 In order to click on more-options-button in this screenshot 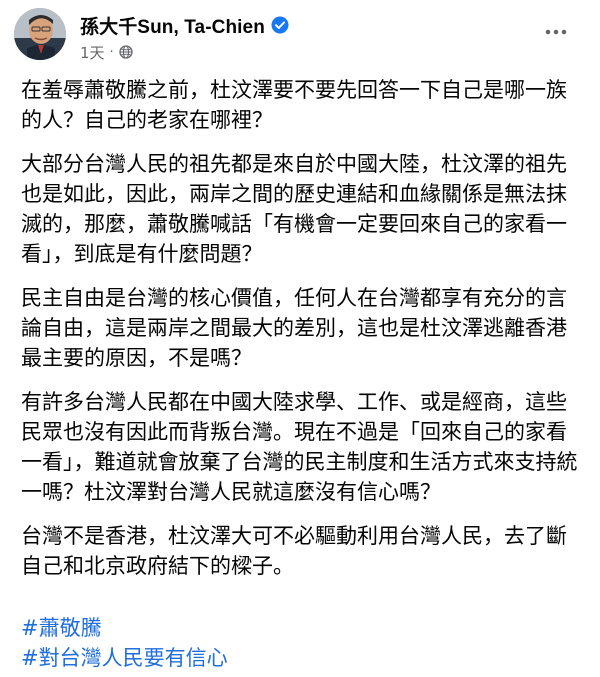, I will do `click(556, 32)`.